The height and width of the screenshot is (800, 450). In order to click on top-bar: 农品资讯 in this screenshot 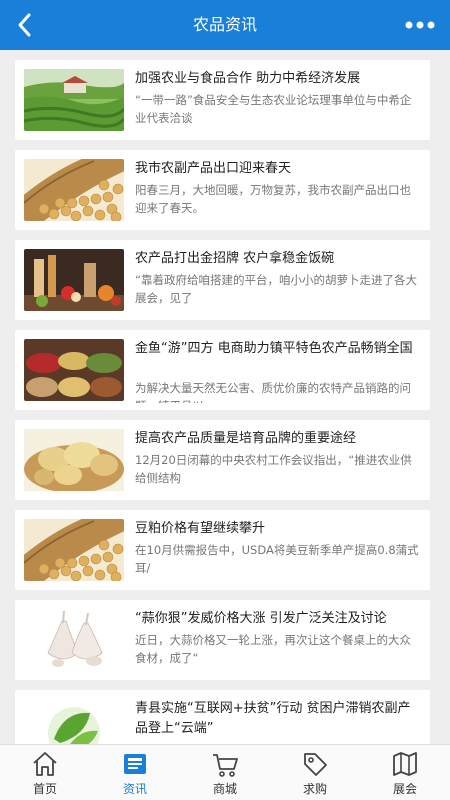, I will do `click(225, 25)`.